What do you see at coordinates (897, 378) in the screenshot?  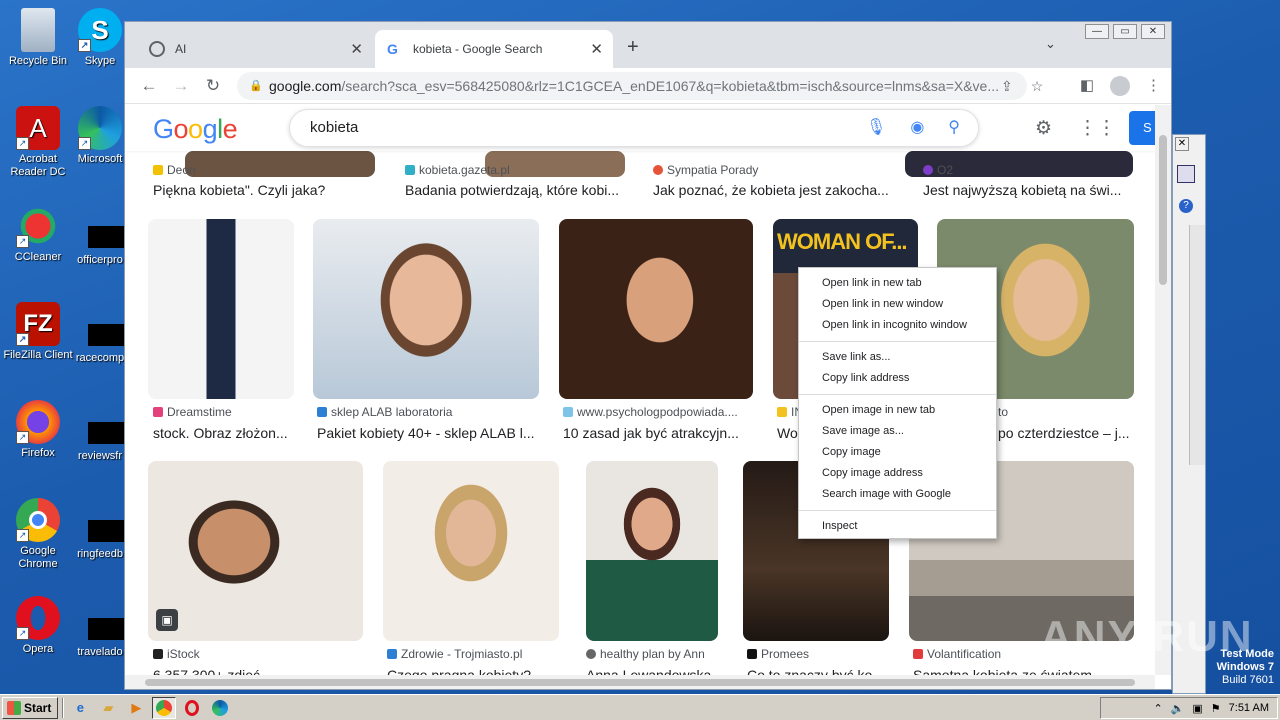 I see `menu-copy-link-address: Copy link address` at bounding box center [897, 378].